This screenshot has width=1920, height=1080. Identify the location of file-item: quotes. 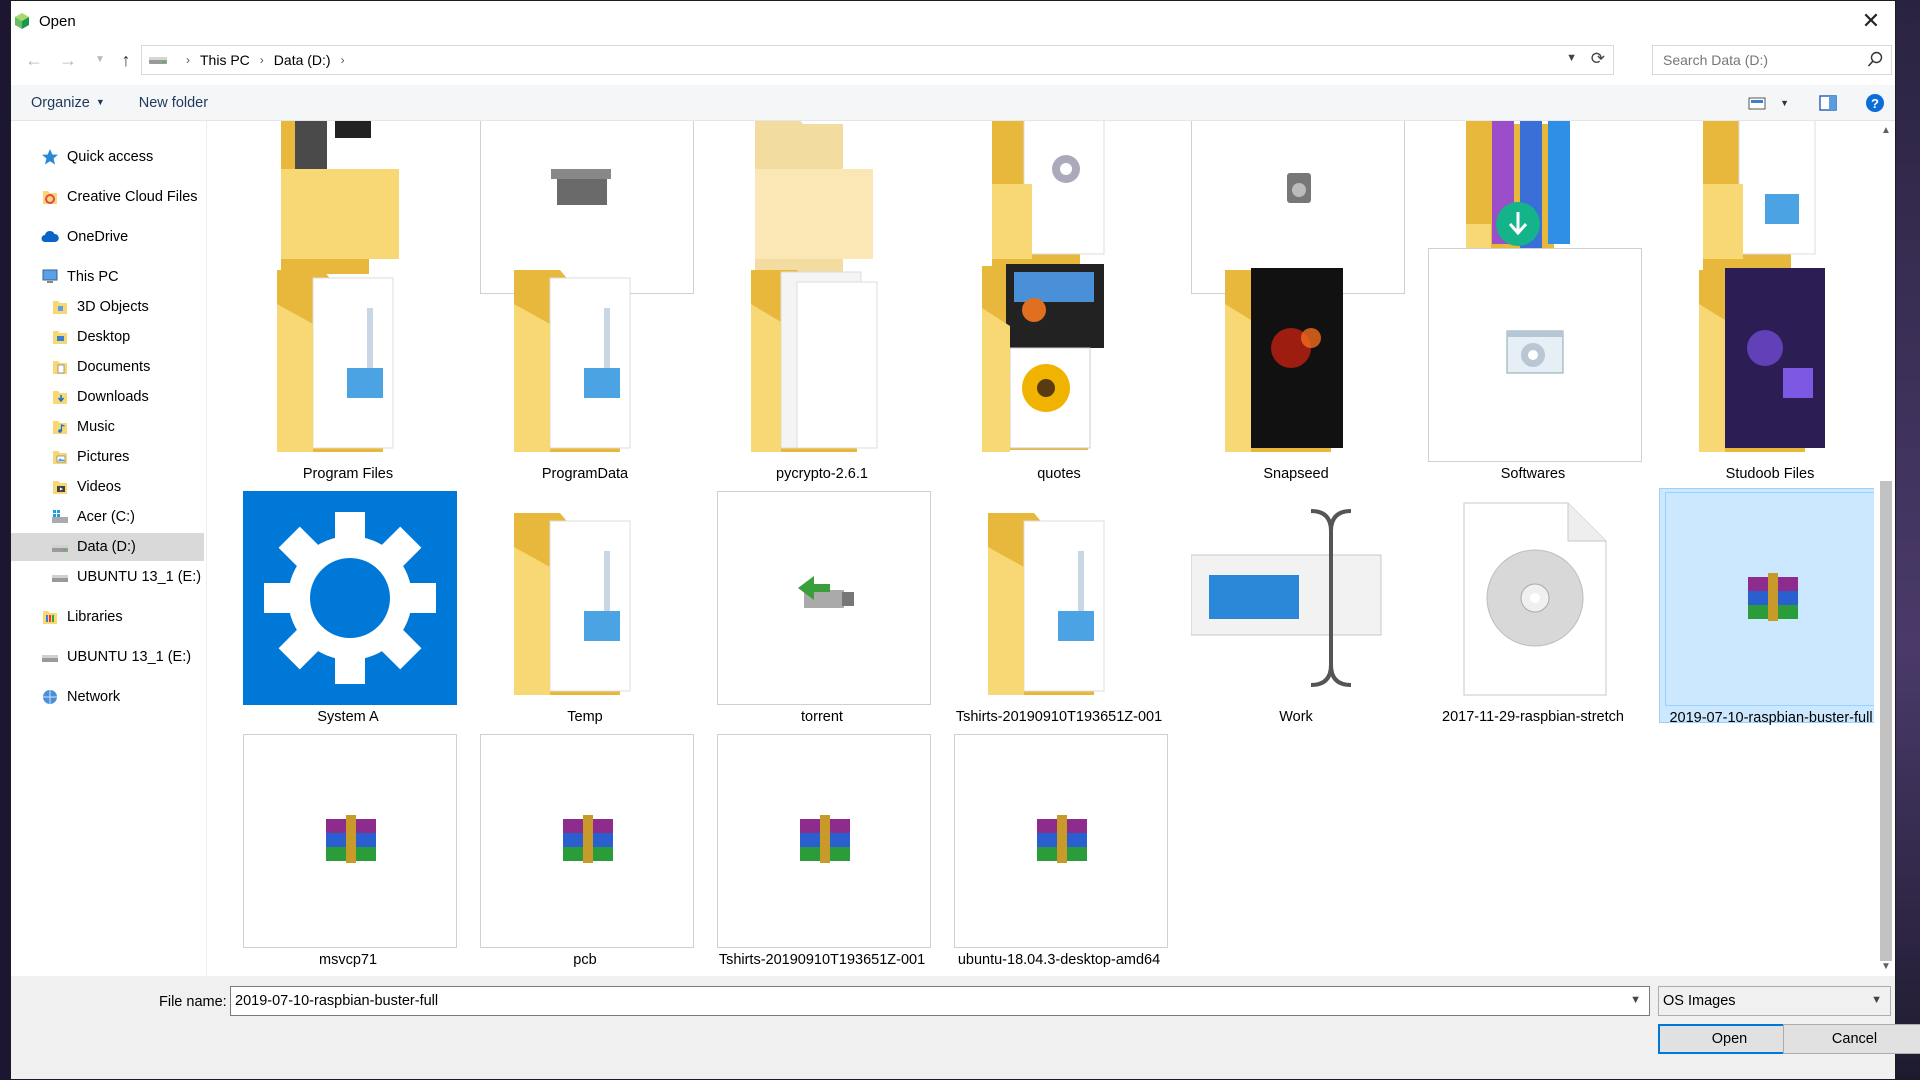
(1059, 365).